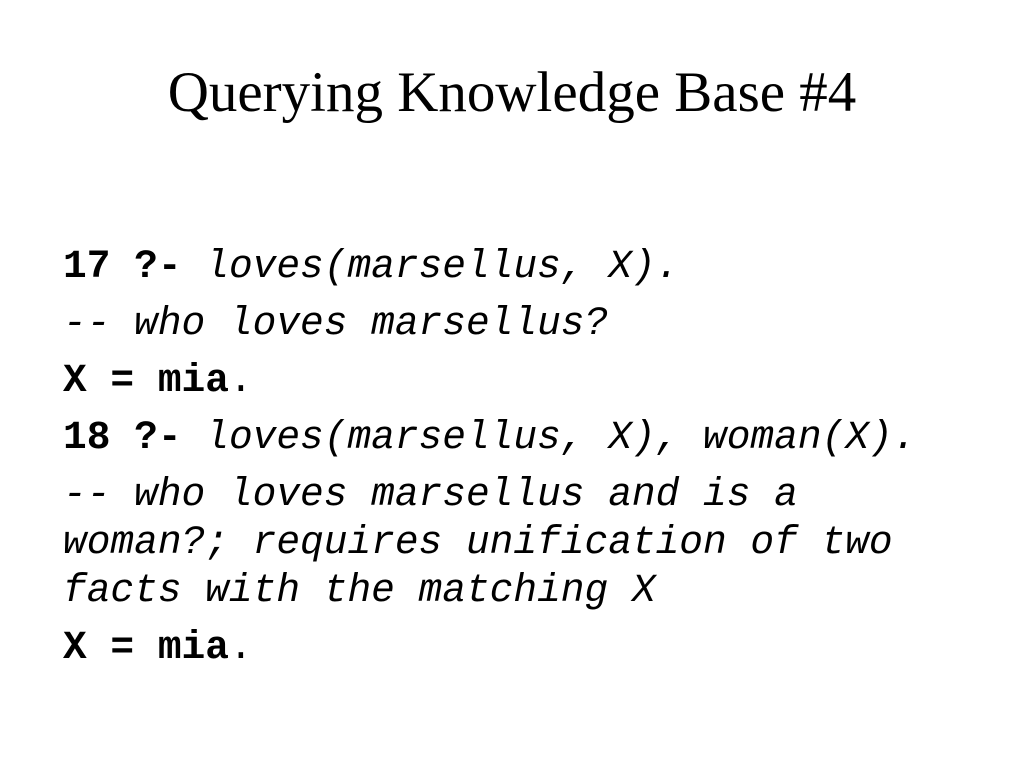  What do you see at coordinates (134, 437) in the screenshot?
I see `query-prompt: 18 ?-` at bounding box center [134, 437].